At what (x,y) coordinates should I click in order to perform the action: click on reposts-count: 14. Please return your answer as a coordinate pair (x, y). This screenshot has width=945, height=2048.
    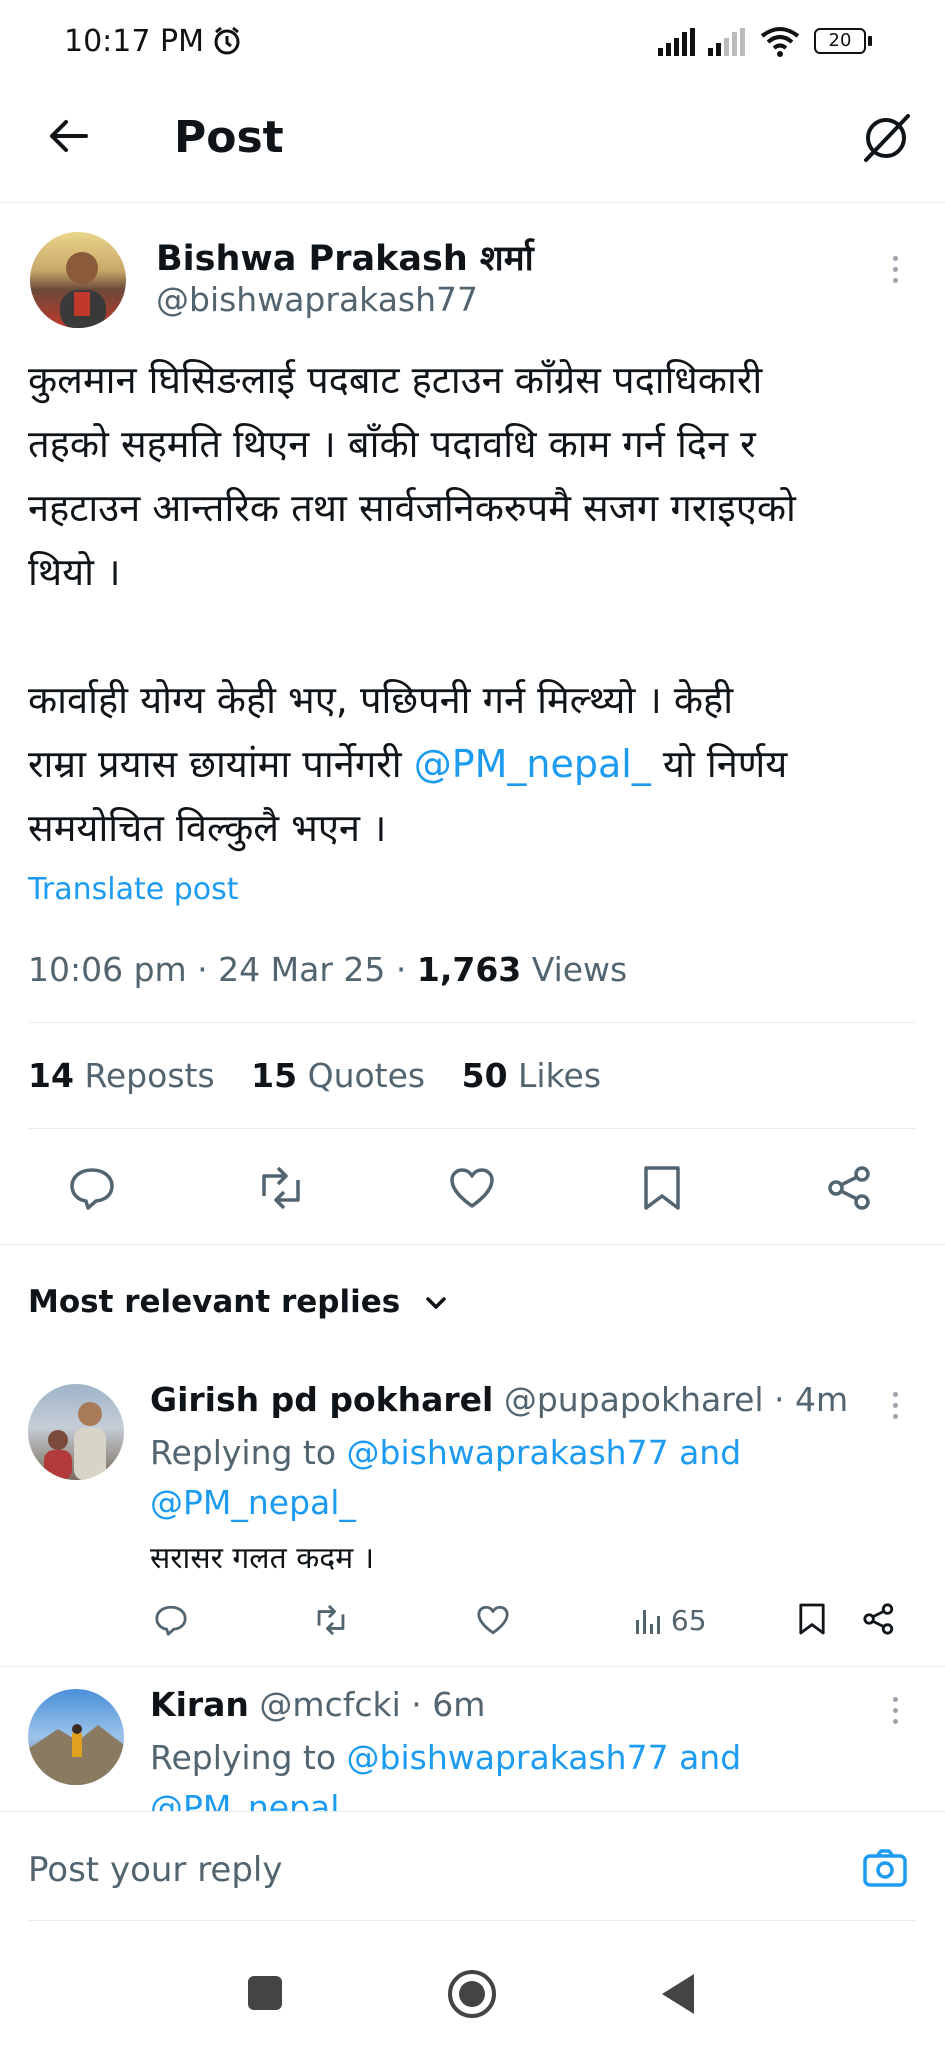
    Looking at the image, I should click on (51, 1075).